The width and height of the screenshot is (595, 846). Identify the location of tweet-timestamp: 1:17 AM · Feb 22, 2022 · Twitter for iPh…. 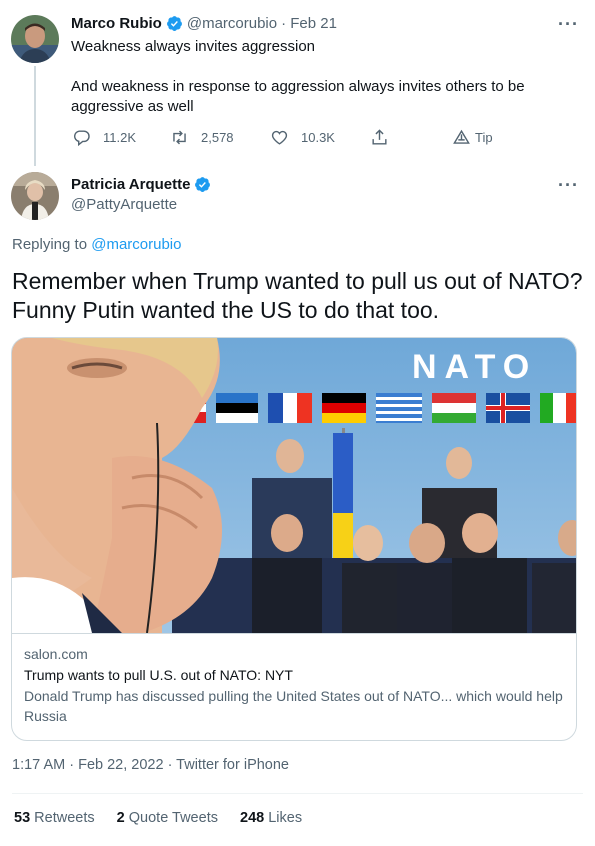
(150, 765).